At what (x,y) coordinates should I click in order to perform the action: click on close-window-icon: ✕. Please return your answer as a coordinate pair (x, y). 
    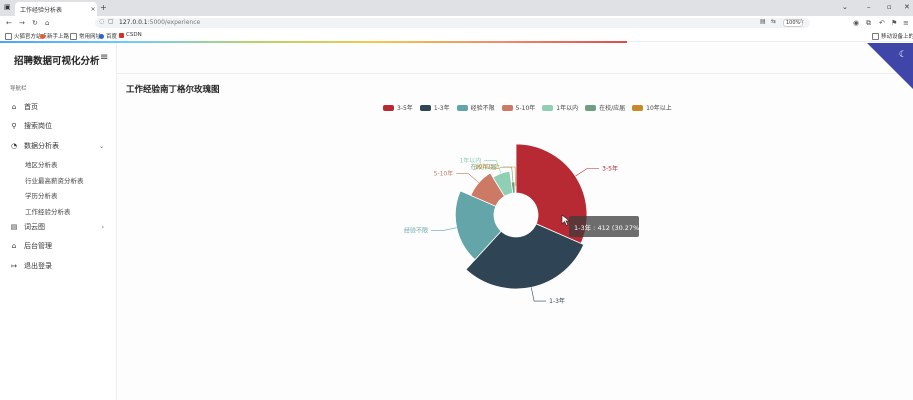
    Looking at the image, I should click on (907, 7).